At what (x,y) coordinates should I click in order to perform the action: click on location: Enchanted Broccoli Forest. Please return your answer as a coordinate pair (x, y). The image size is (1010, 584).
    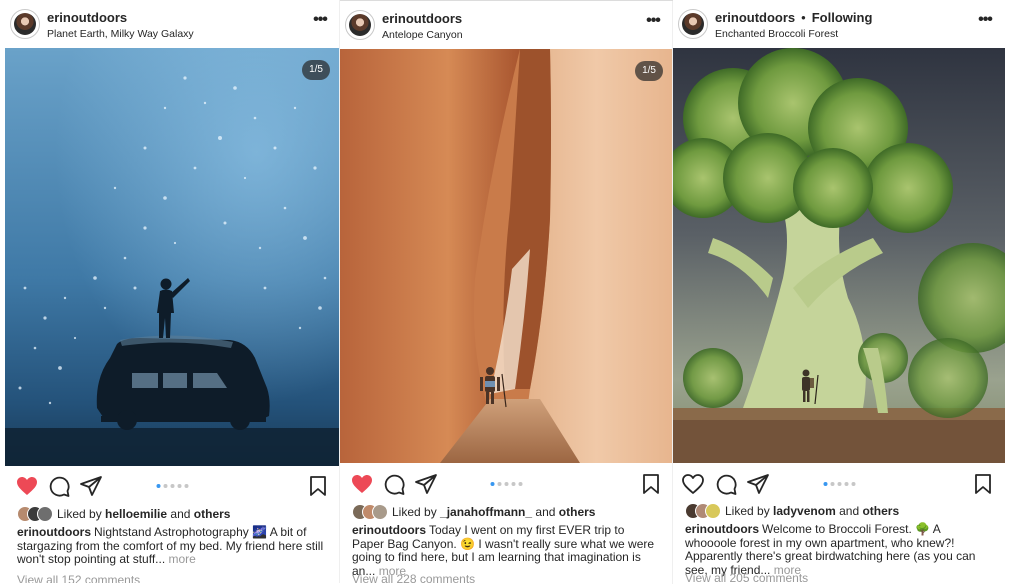
    Looking at the image, I should click on (776, 34).